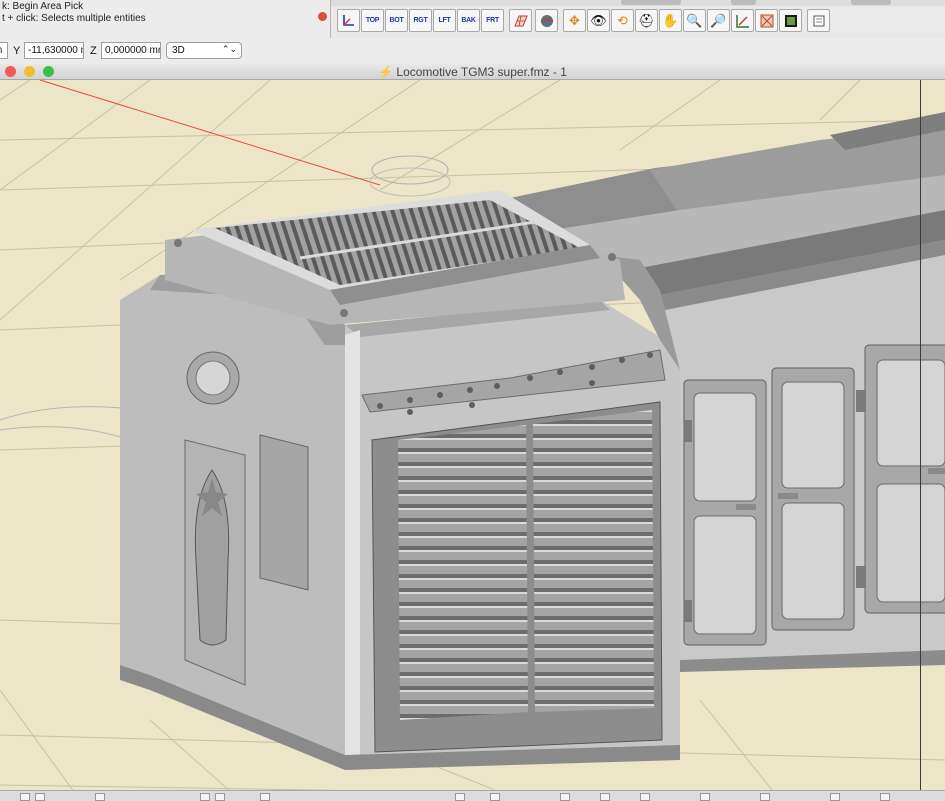 Image resolution: width=945 pixels, height=801 pixels. I want to click on wireframe-horn, so click(410, 170).